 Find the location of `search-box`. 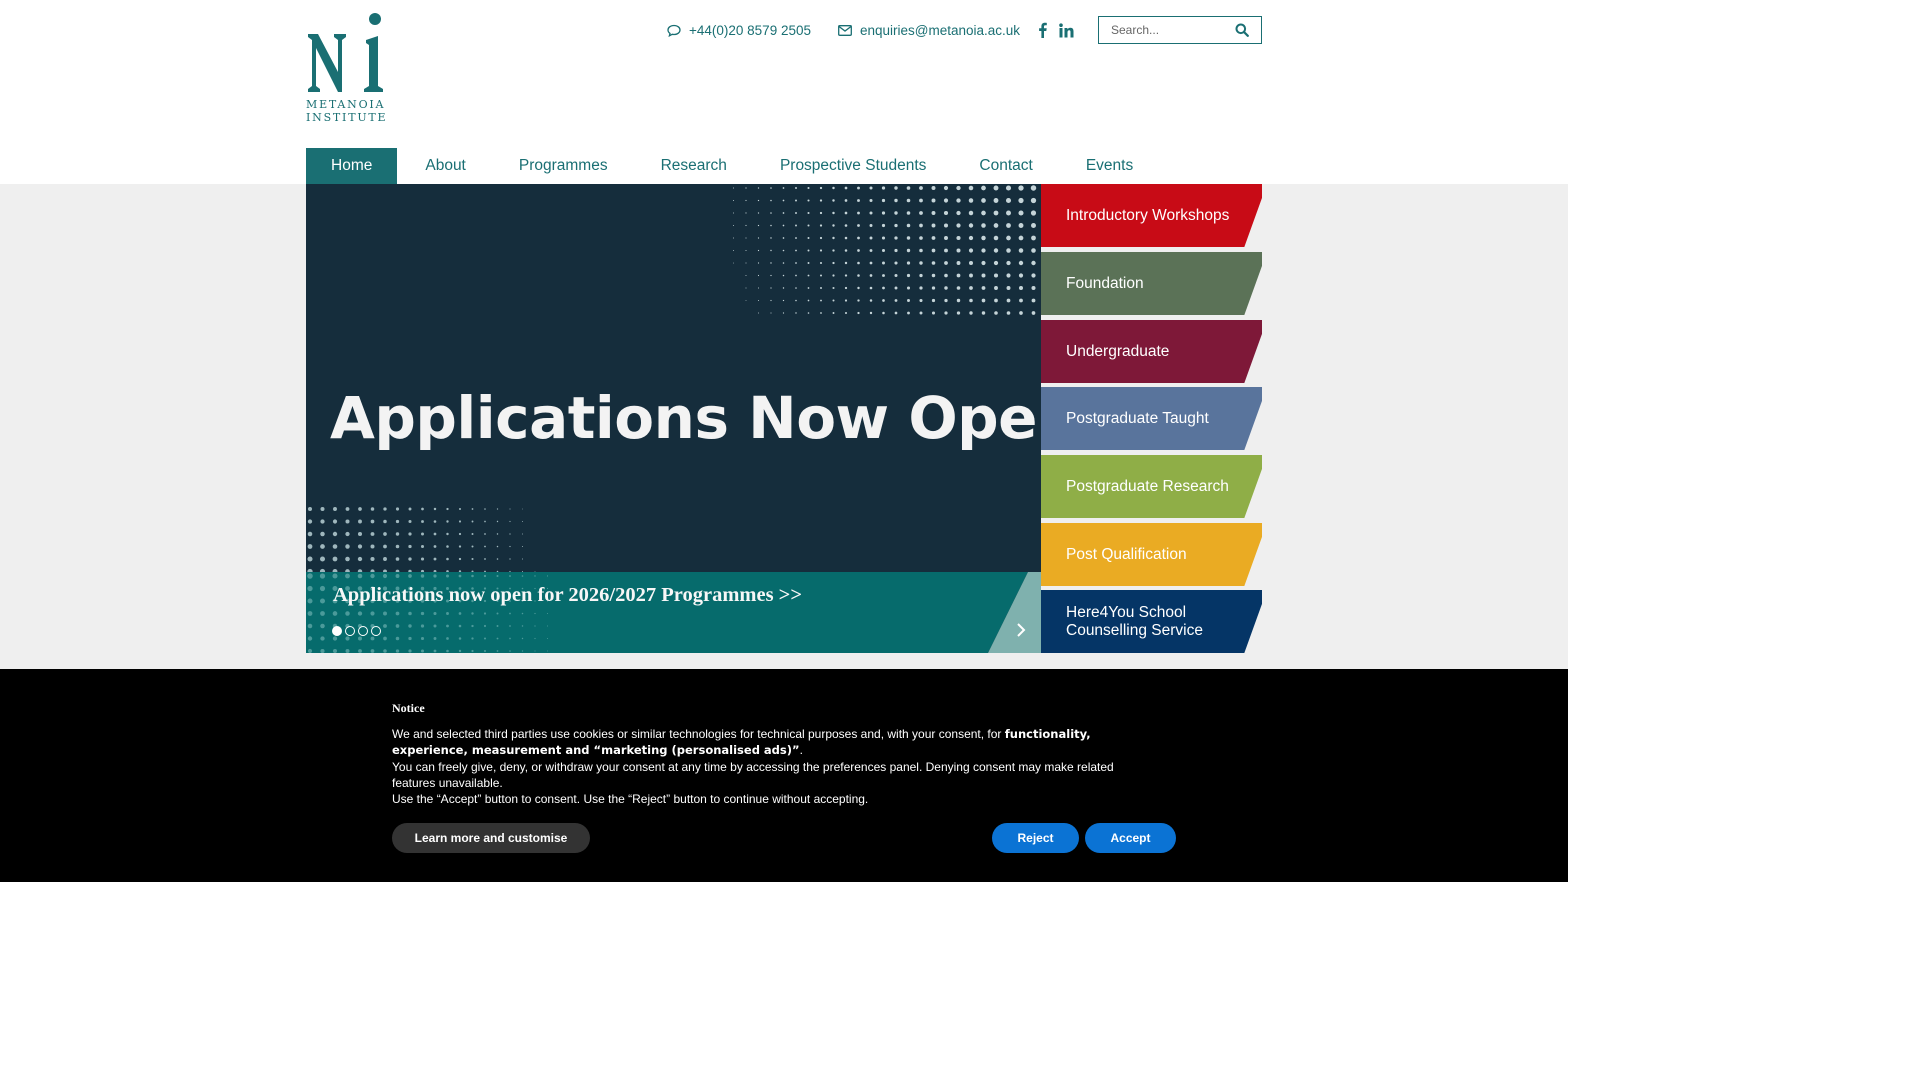

search-box is located at coordinates (1180, 30).